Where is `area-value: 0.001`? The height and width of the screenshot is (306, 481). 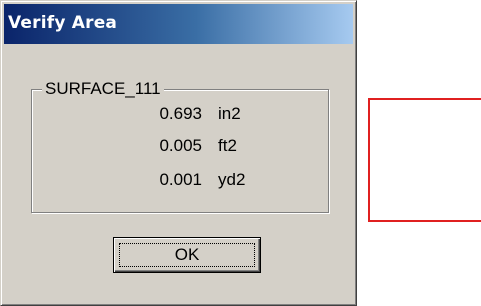
area-value: 0.001 is located at coordinates (180, 179).